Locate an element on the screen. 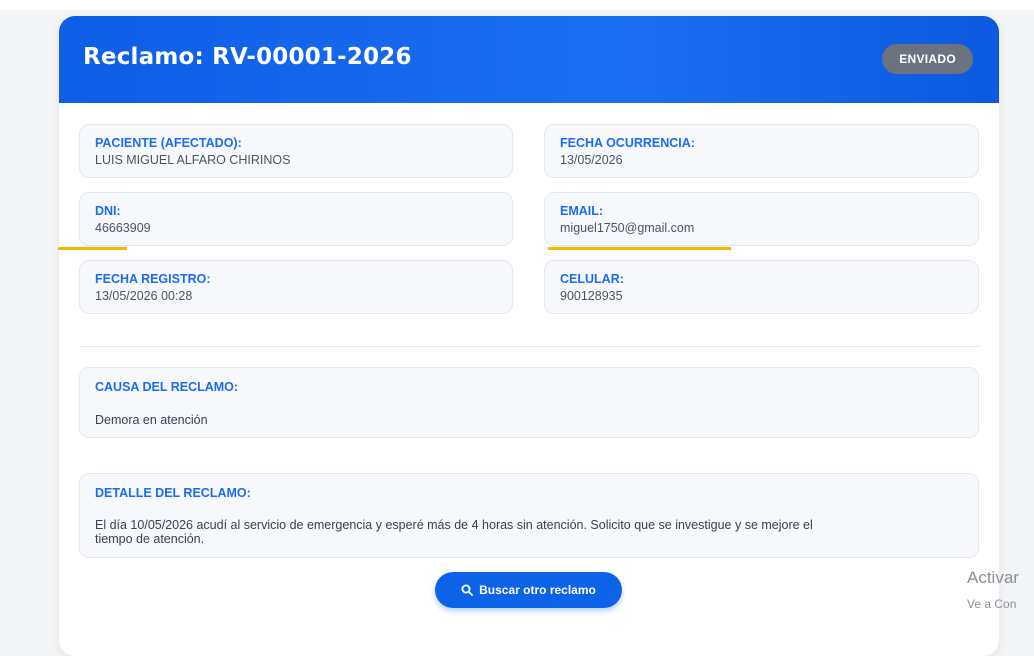 The image size is (1034, 656). patient-value: LUIS MIGUEL ALFARO CHIRINOS is located at coordinates (193, 160).